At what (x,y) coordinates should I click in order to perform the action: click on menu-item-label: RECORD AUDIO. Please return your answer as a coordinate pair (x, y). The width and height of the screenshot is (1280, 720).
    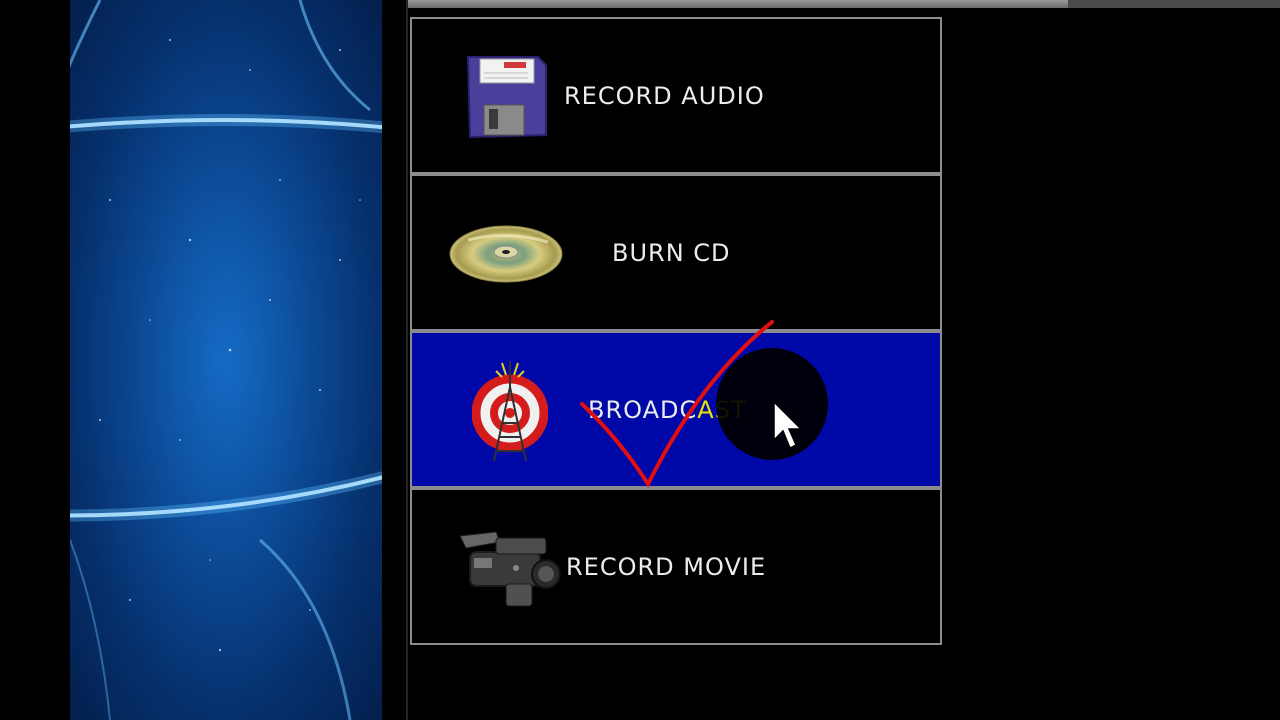
    Looking at the image, I should click on (664, 95).